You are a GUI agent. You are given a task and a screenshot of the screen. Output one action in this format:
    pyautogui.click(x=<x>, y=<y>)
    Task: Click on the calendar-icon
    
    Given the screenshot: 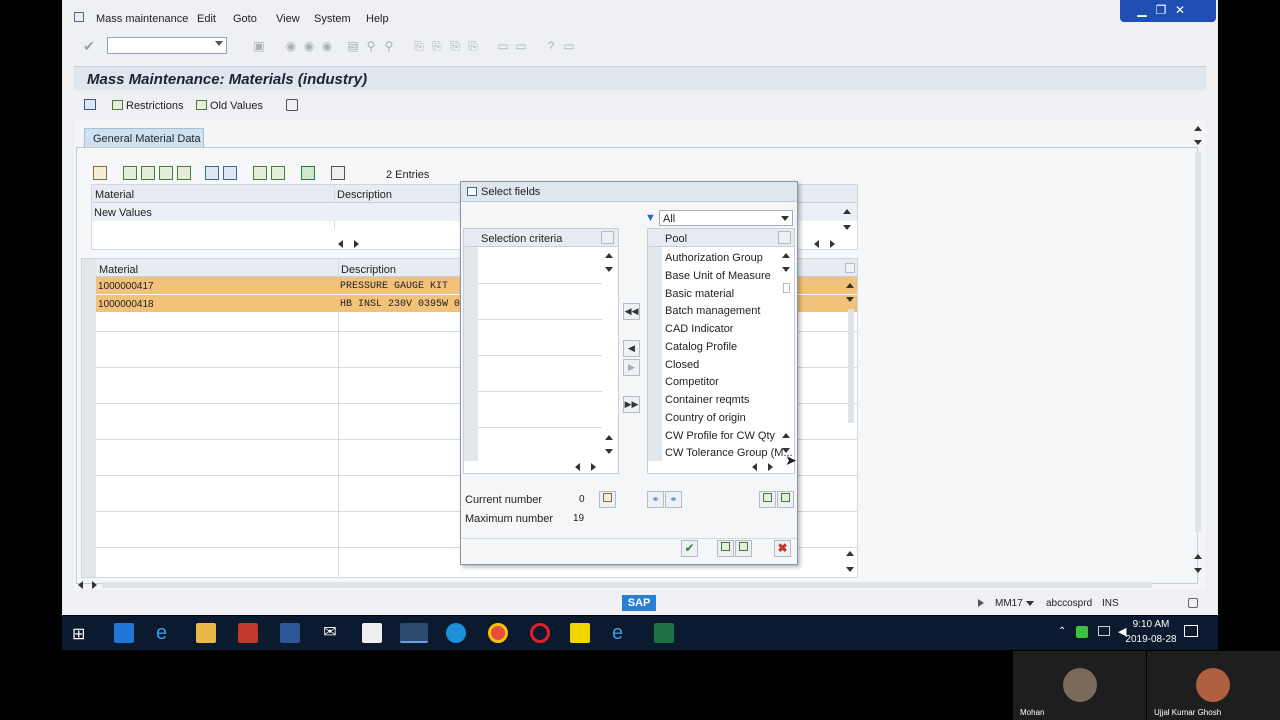 What is the action you would take?
    pyautogui.click(x=372, y=633)
    